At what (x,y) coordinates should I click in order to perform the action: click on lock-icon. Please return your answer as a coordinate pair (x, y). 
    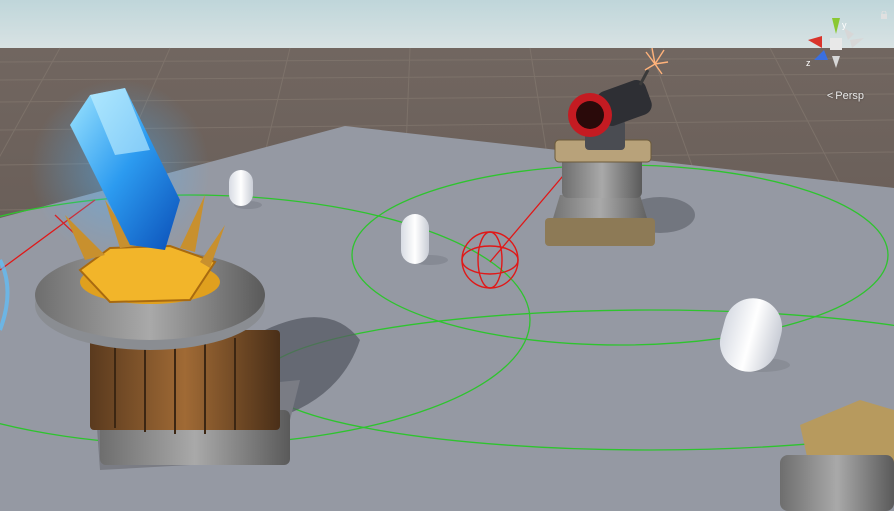
    Looking at the image, I should click on (884, 12).